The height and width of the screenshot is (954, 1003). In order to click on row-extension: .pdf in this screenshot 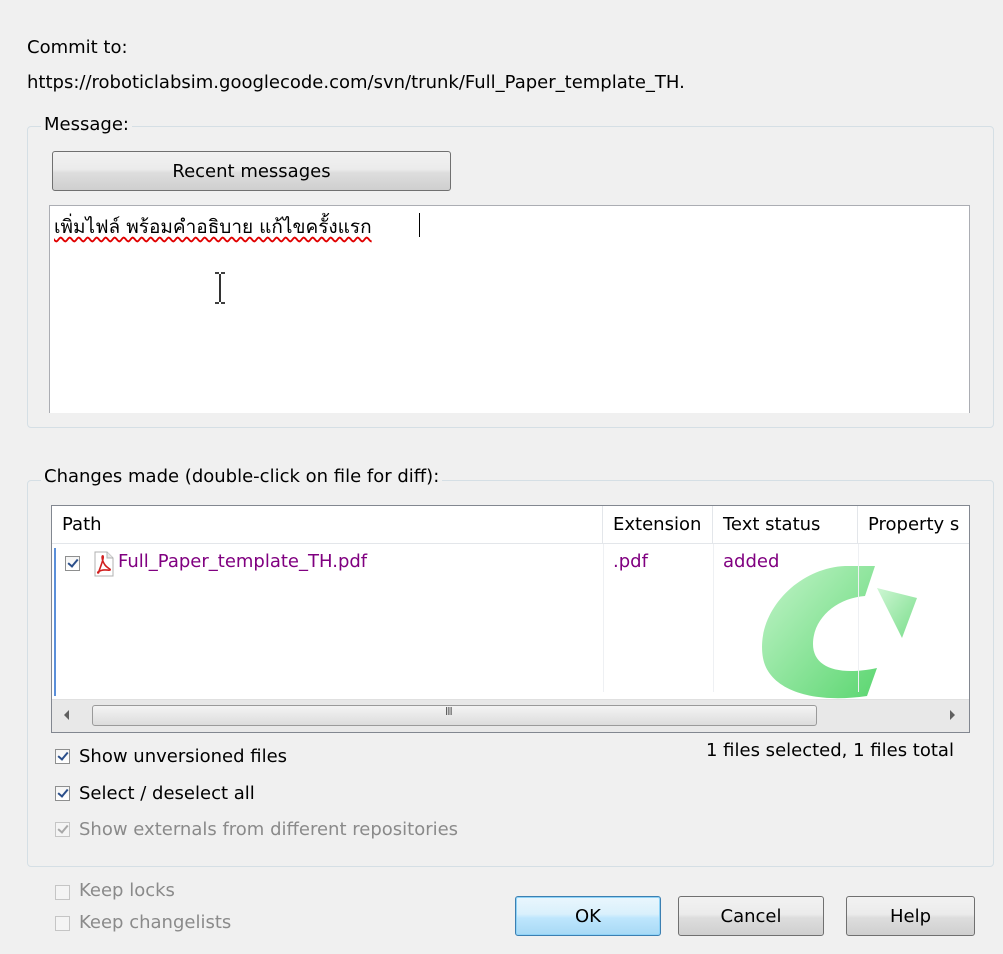, I will do `click(630, 561)`.